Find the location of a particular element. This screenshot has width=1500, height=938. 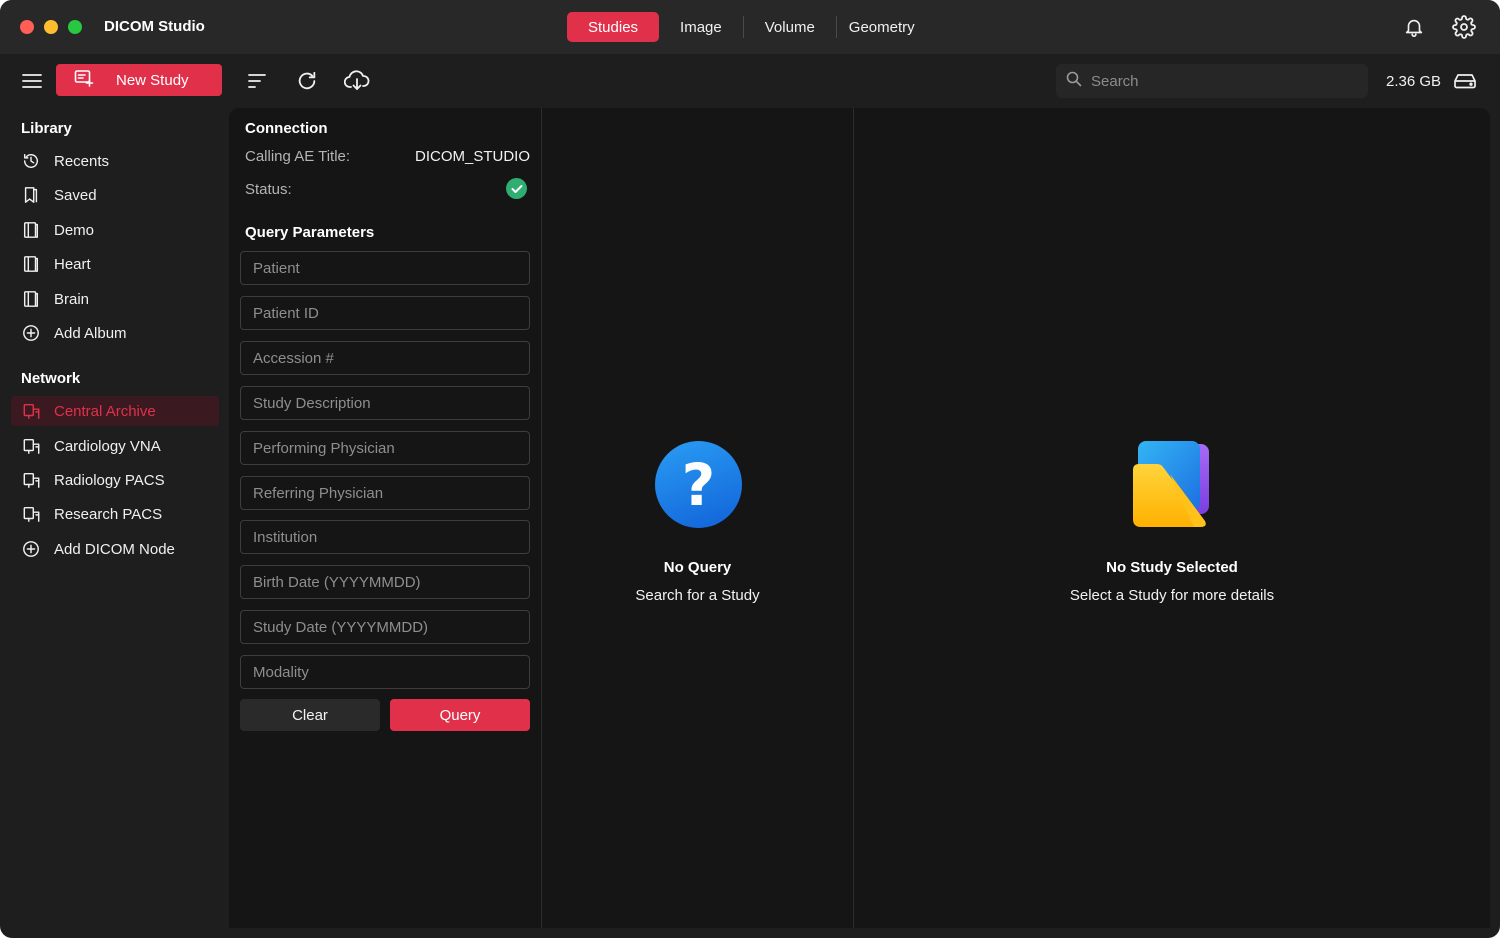

birth-date-input is located at coordinates (385, 582).